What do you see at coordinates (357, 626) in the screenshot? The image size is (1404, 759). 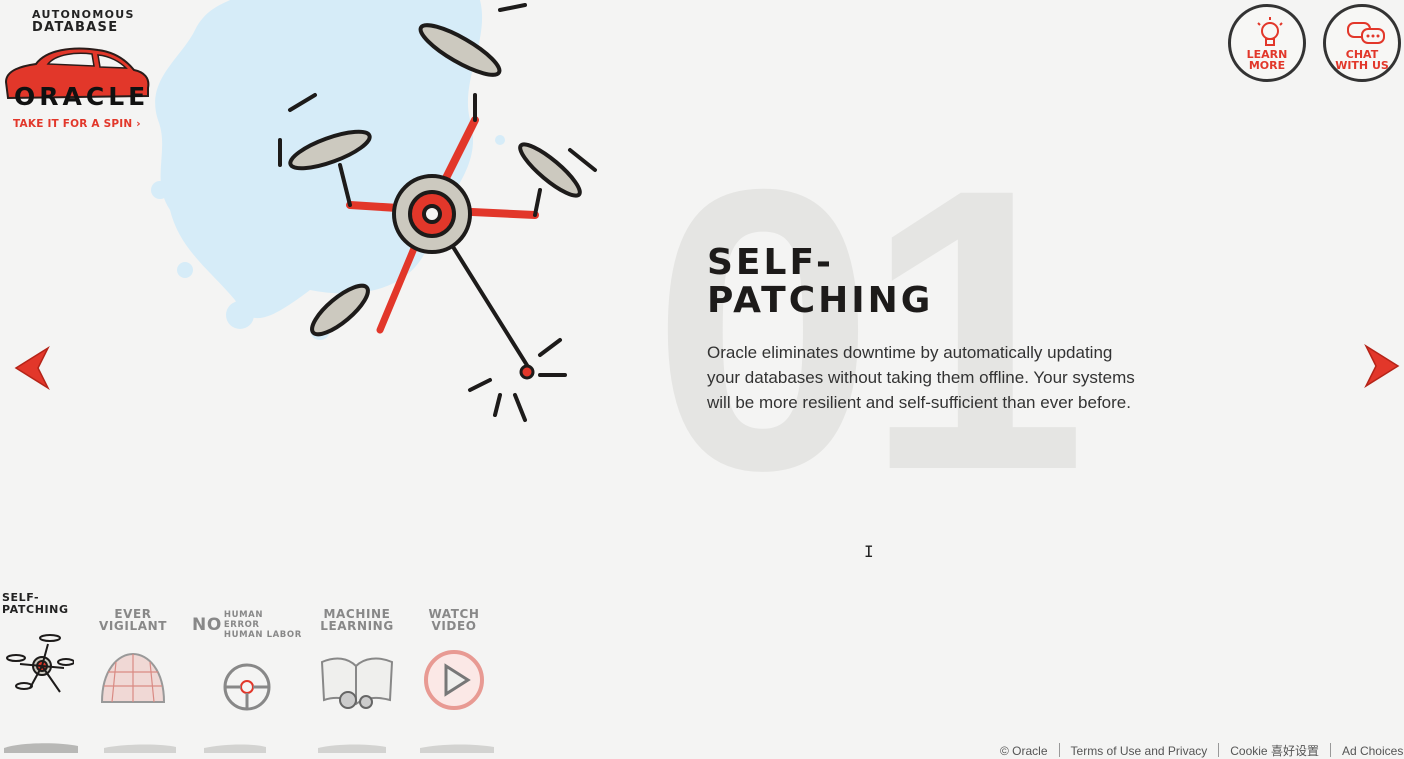 I see `nav-label: LEARNING` at bounding box center [357, 626].